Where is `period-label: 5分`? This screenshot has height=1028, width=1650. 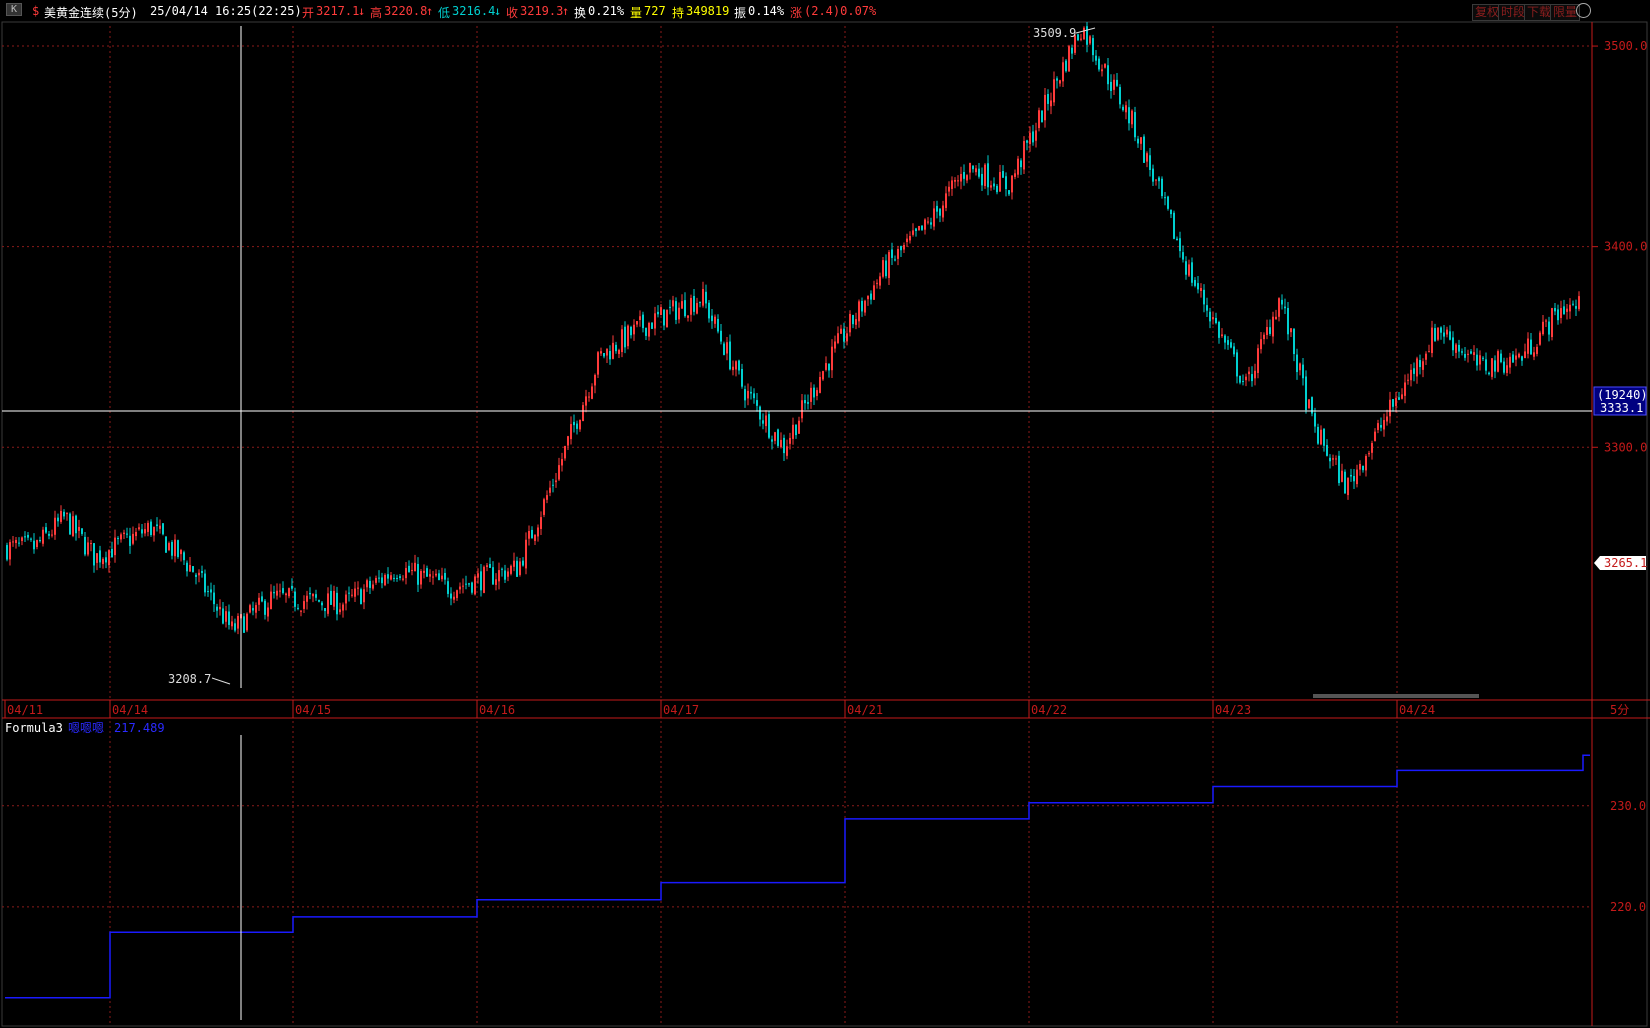 period-label: 5分 is located at coordinates (1619, 710).